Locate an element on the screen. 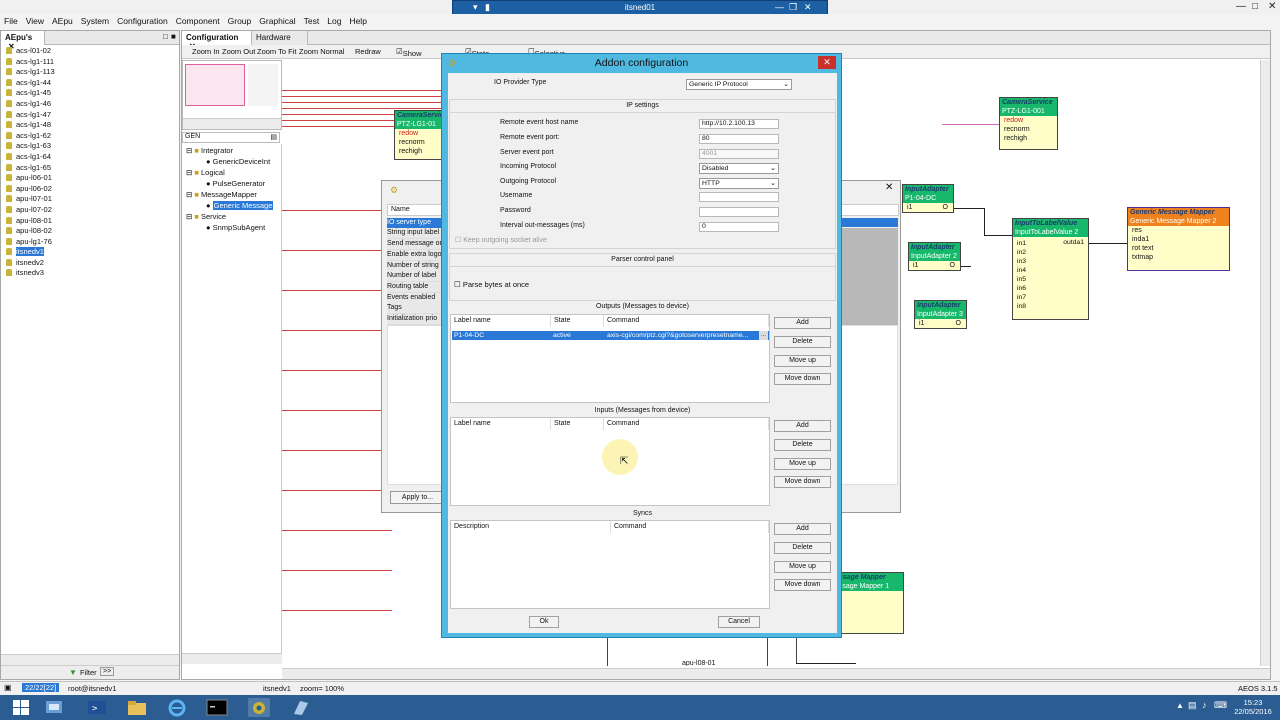 The image size is (1280, 720). column-header: Label name is located at coordinates (501, 321).